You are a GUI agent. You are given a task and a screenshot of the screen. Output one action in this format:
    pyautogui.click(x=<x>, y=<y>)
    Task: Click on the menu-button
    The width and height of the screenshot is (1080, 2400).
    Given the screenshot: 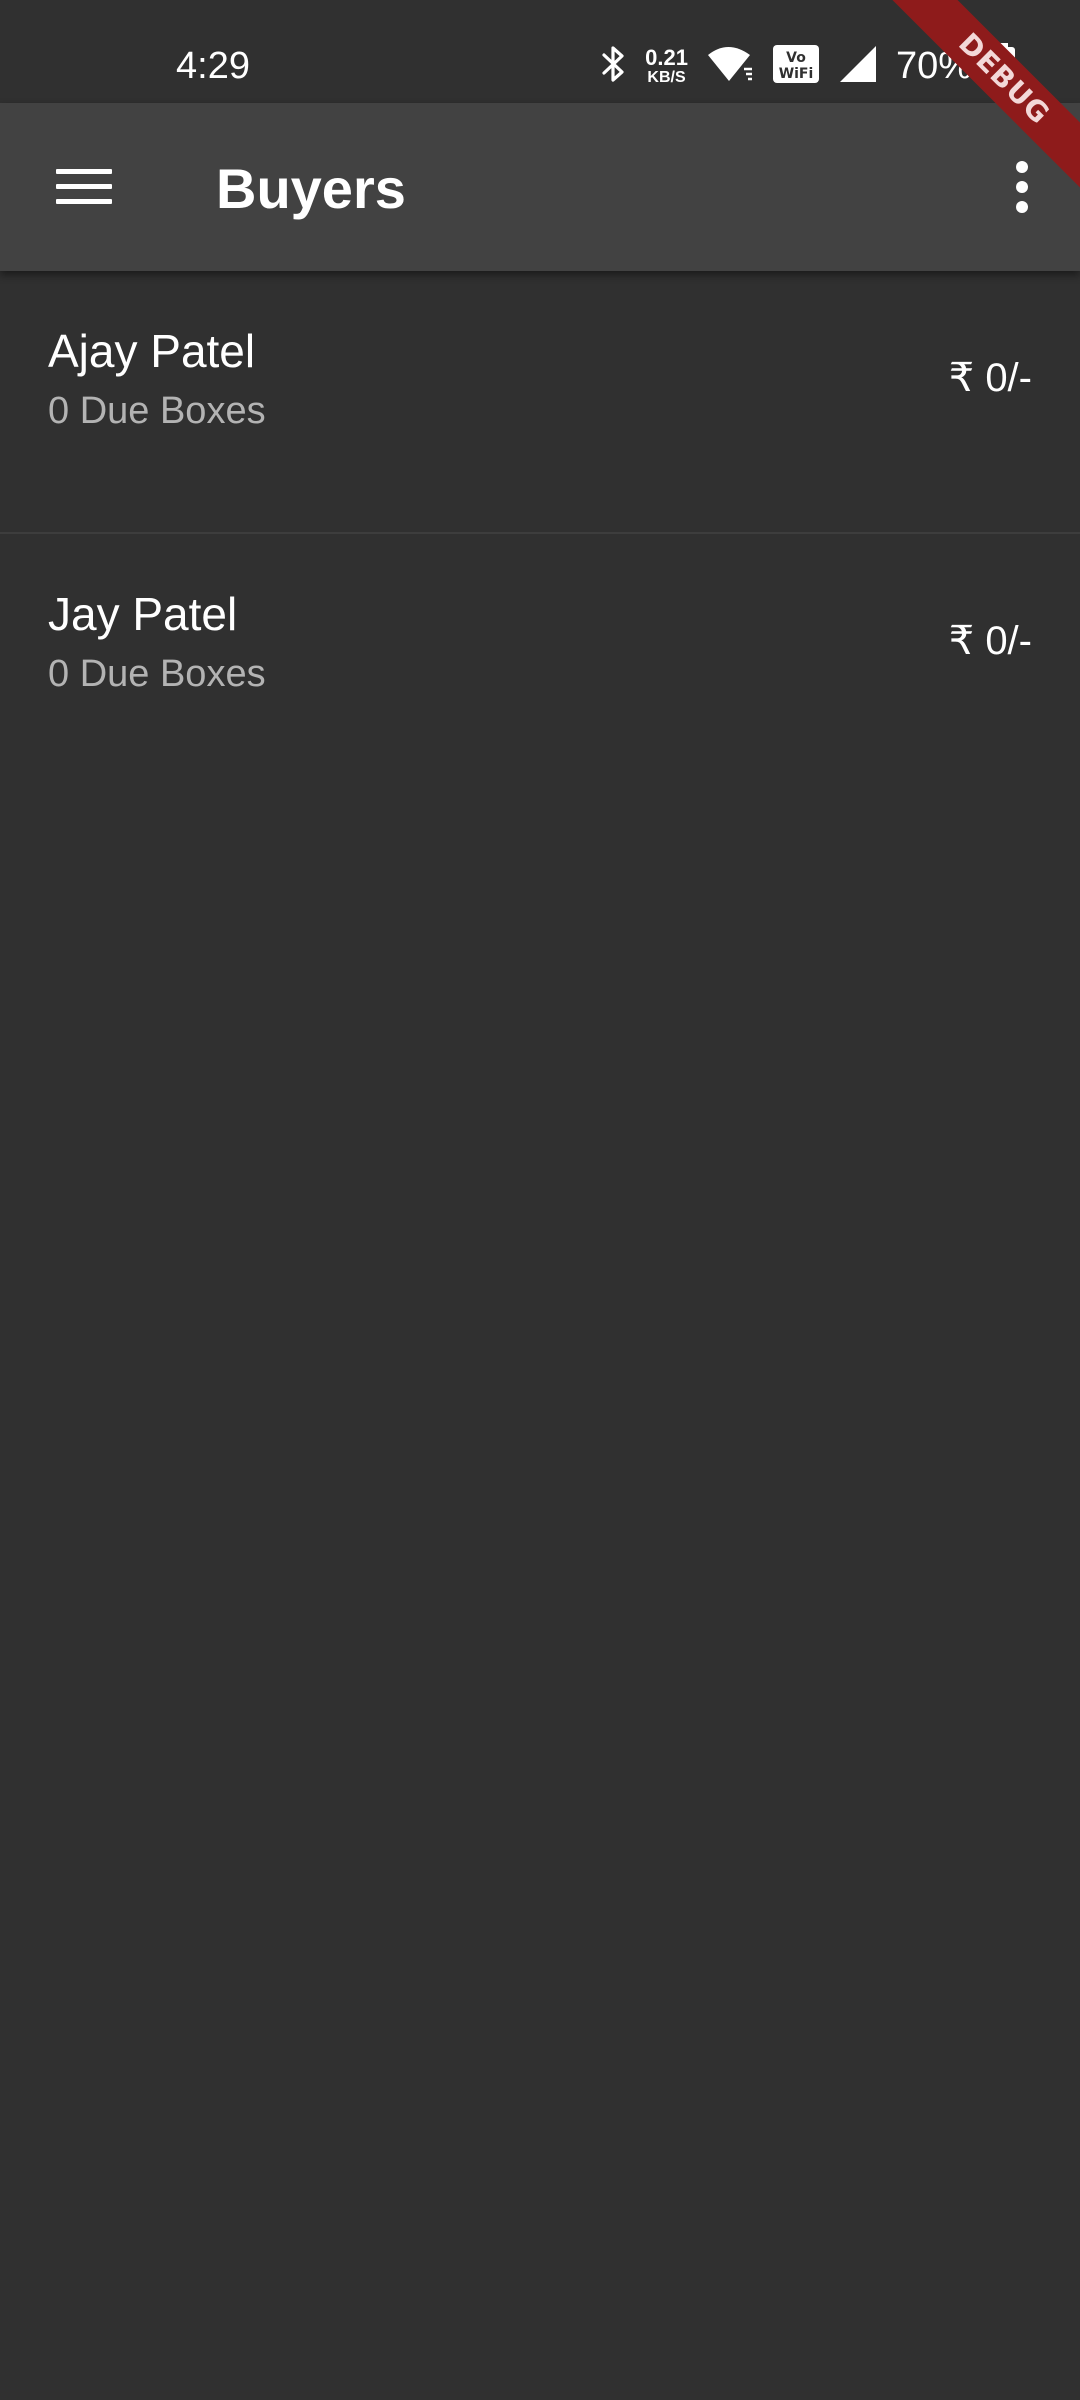 What is the action you would take?
    pyautogui.click(x=84, y=187)
    